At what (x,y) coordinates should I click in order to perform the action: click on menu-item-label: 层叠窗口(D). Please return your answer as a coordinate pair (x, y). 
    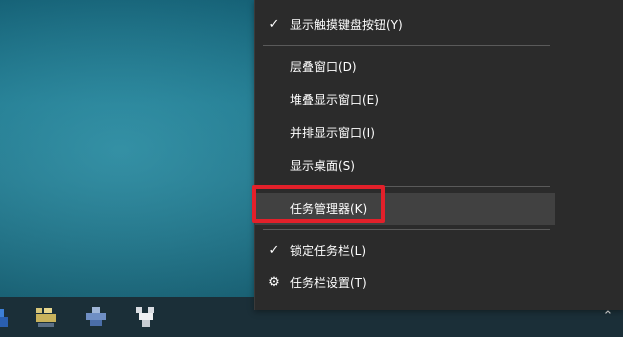
    Looking at the image, I should click on (323, 67).